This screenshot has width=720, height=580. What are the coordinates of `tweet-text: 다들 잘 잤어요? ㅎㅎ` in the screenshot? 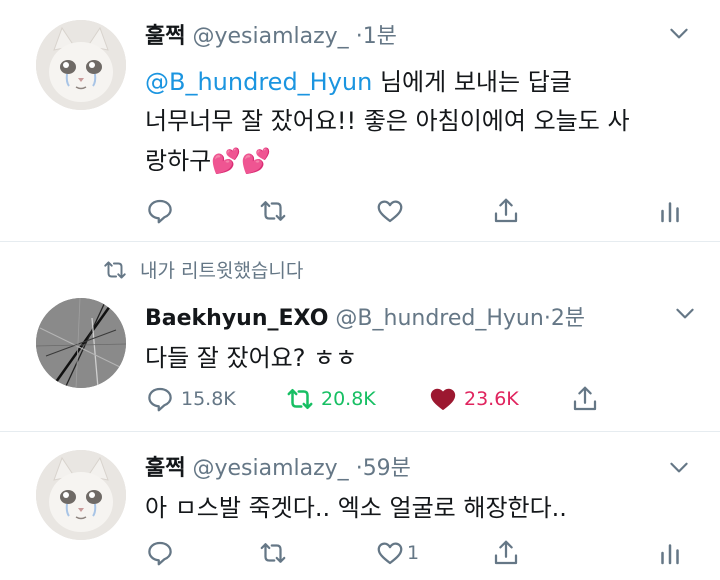 It's located at (251, 358).